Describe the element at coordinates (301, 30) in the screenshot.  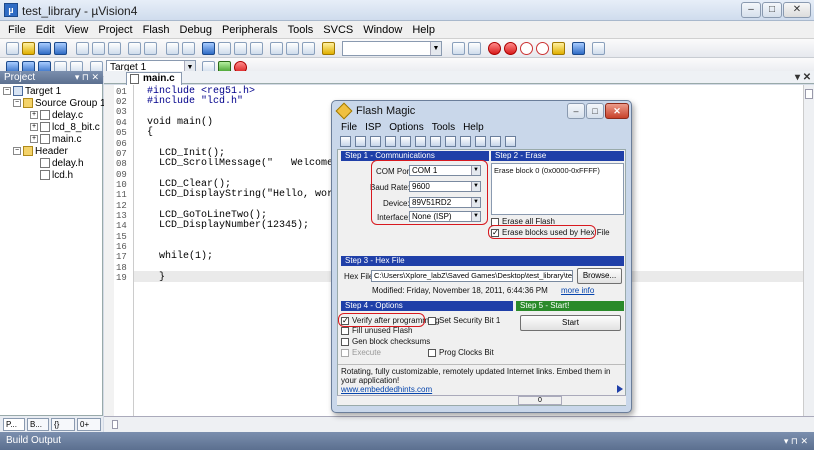
I see `menu-tools: Tools` at that location.